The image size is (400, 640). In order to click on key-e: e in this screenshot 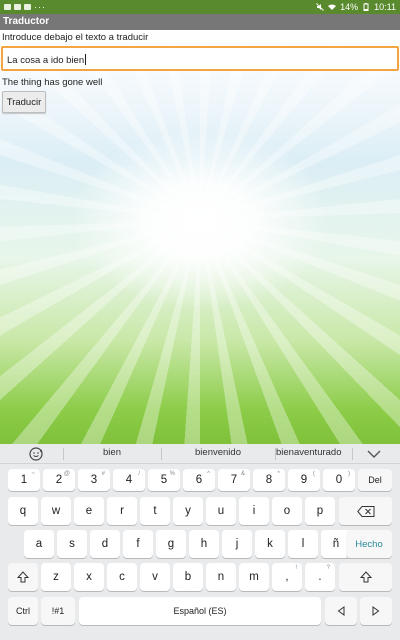, I will do `click(89, 511)`.